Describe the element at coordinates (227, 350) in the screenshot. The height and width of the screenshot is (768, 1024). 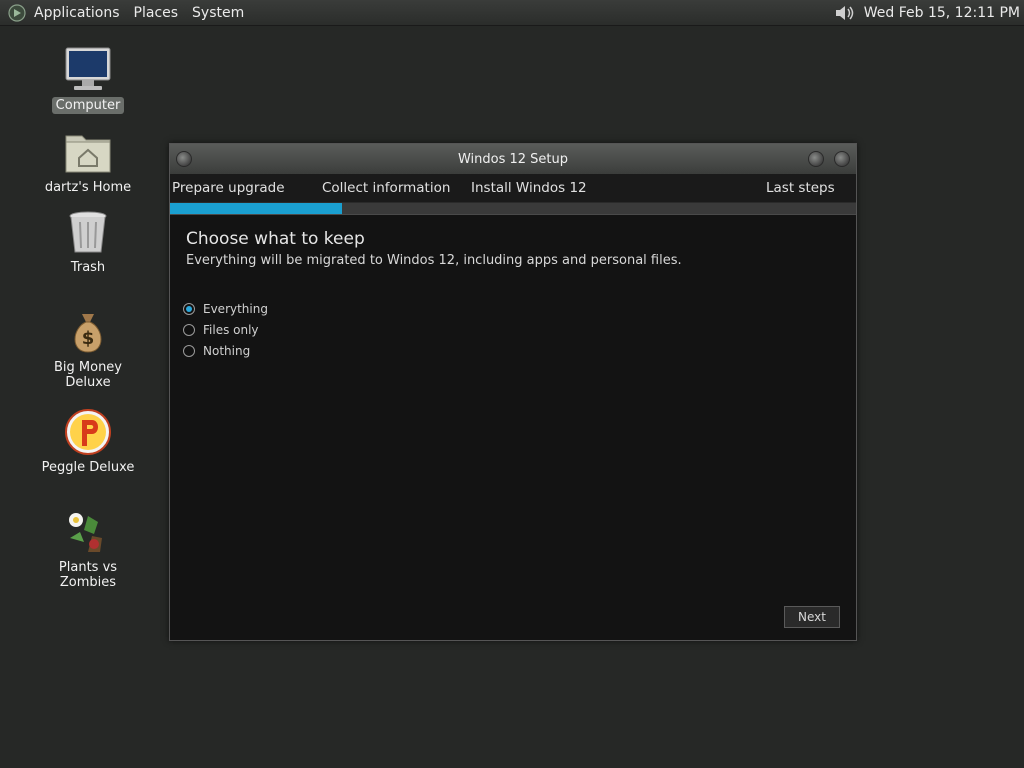
I see `option-label: Nothing` at that location.